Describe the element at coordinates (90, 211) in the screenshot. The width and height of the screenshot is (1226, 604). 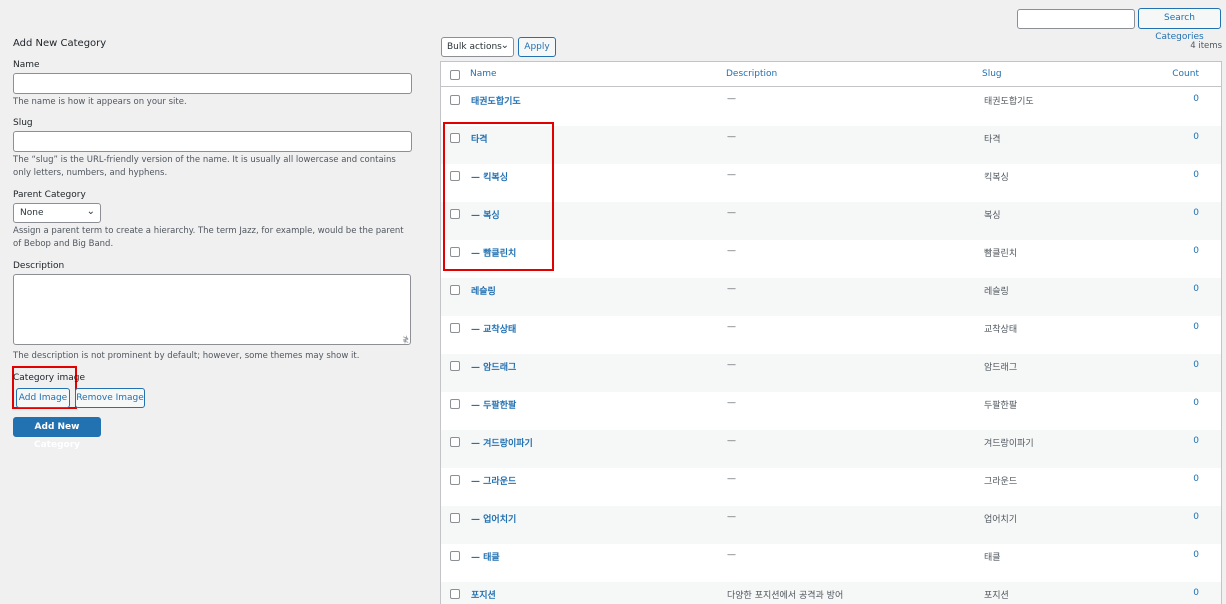
I see `chevron-down-icon: ⌄` at that location.